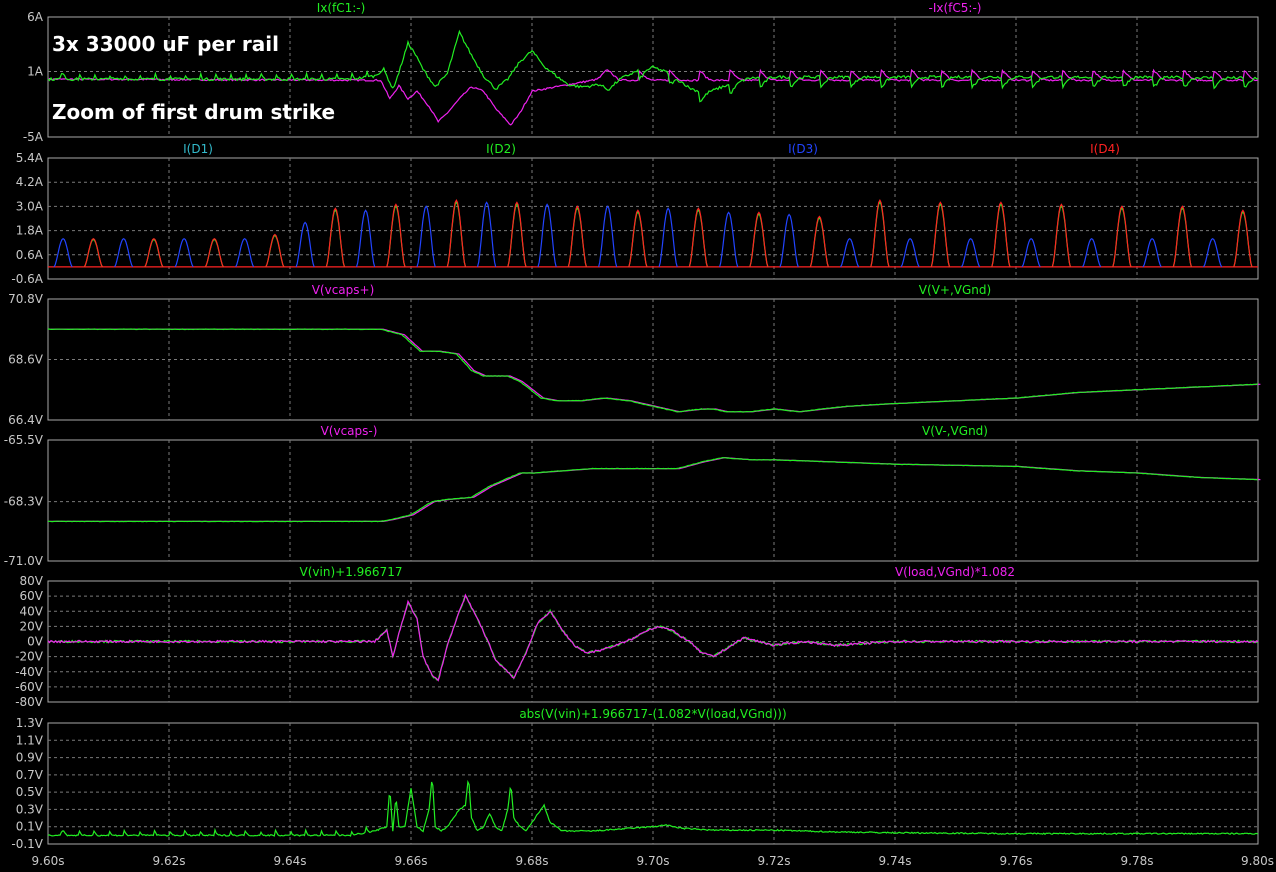 The height and width of the screenshot is (872, 1276). Describe the element at coordinates (33, 137) in the screenshot. I see `y-tick-label: -5A` at that location.